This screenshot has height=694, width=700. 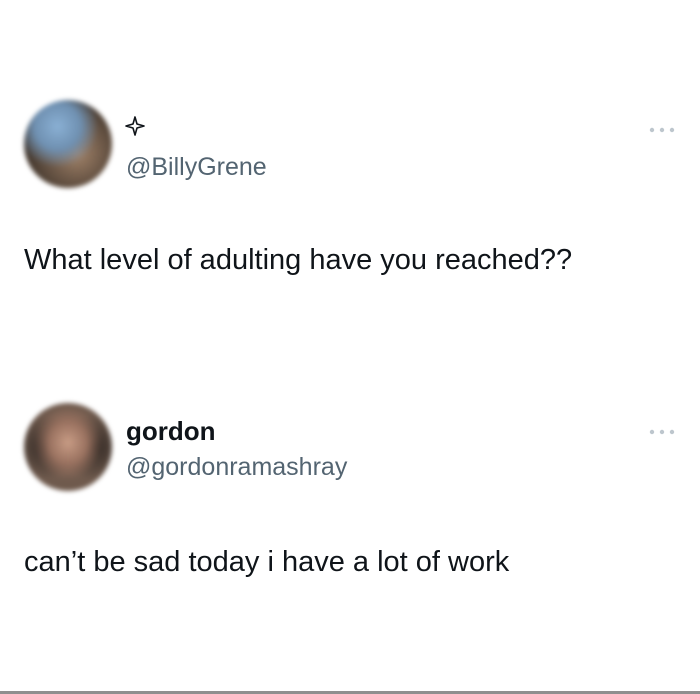 I want to click on user-handle: @BillyGrene, so click(x=196, y=167).